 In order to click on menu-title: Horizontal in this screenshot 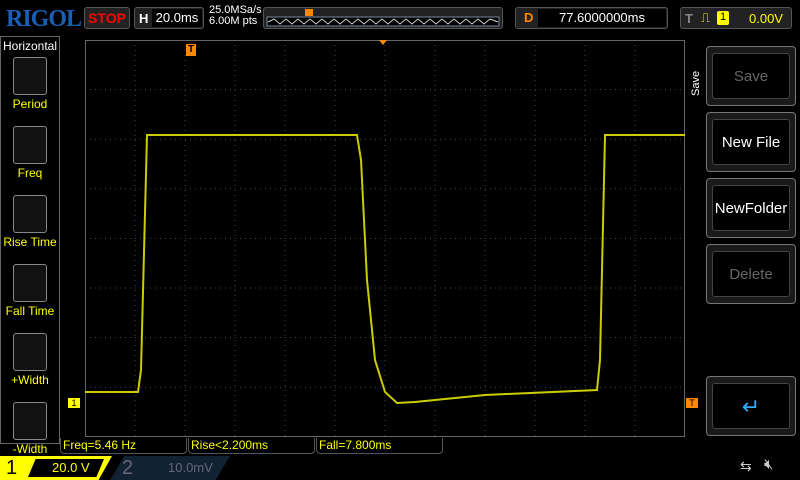, I will do `click(30, 46)`.